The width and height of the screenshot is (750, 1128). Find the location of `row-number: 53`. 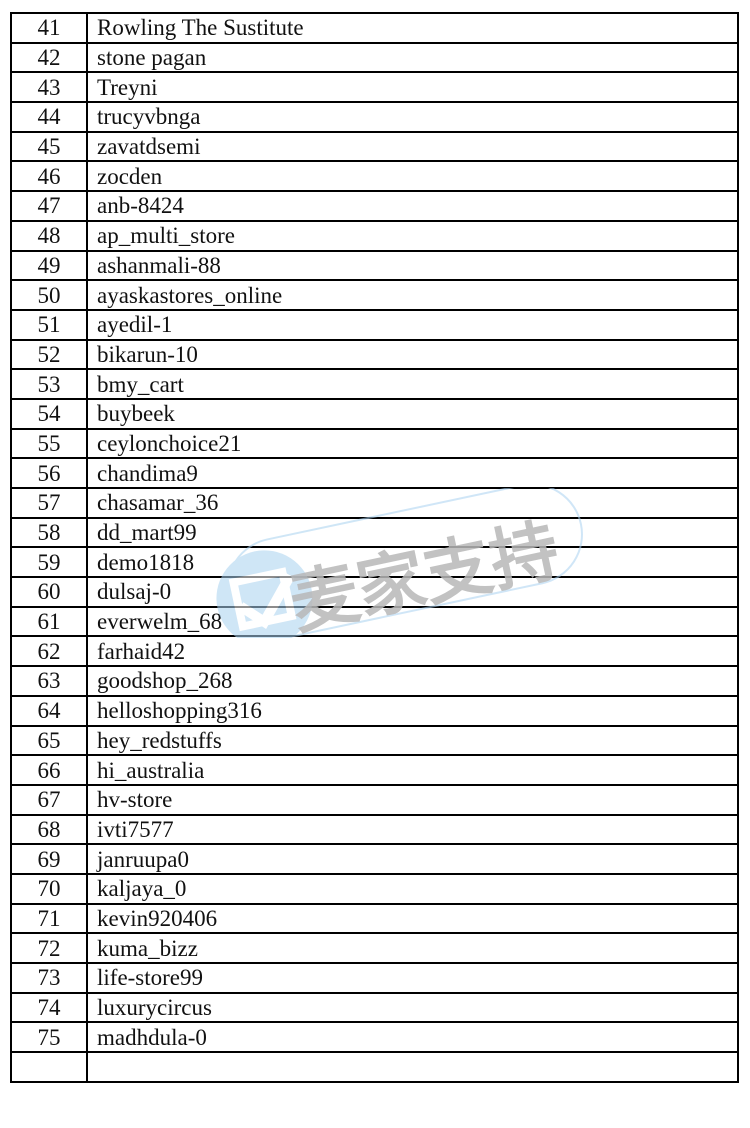

row-number: 53 is located at coordinates (49, 384).